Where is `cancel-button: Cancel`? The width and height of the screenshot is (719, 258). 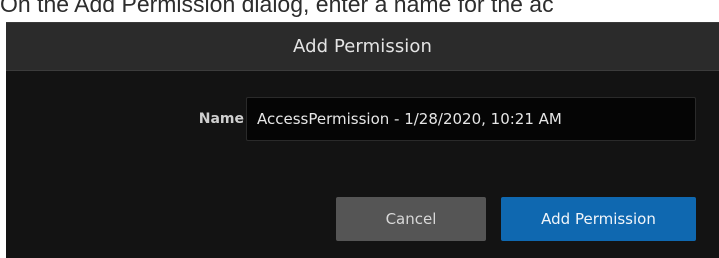
cancel-button: Cancel is located at coordinates (411, 219).